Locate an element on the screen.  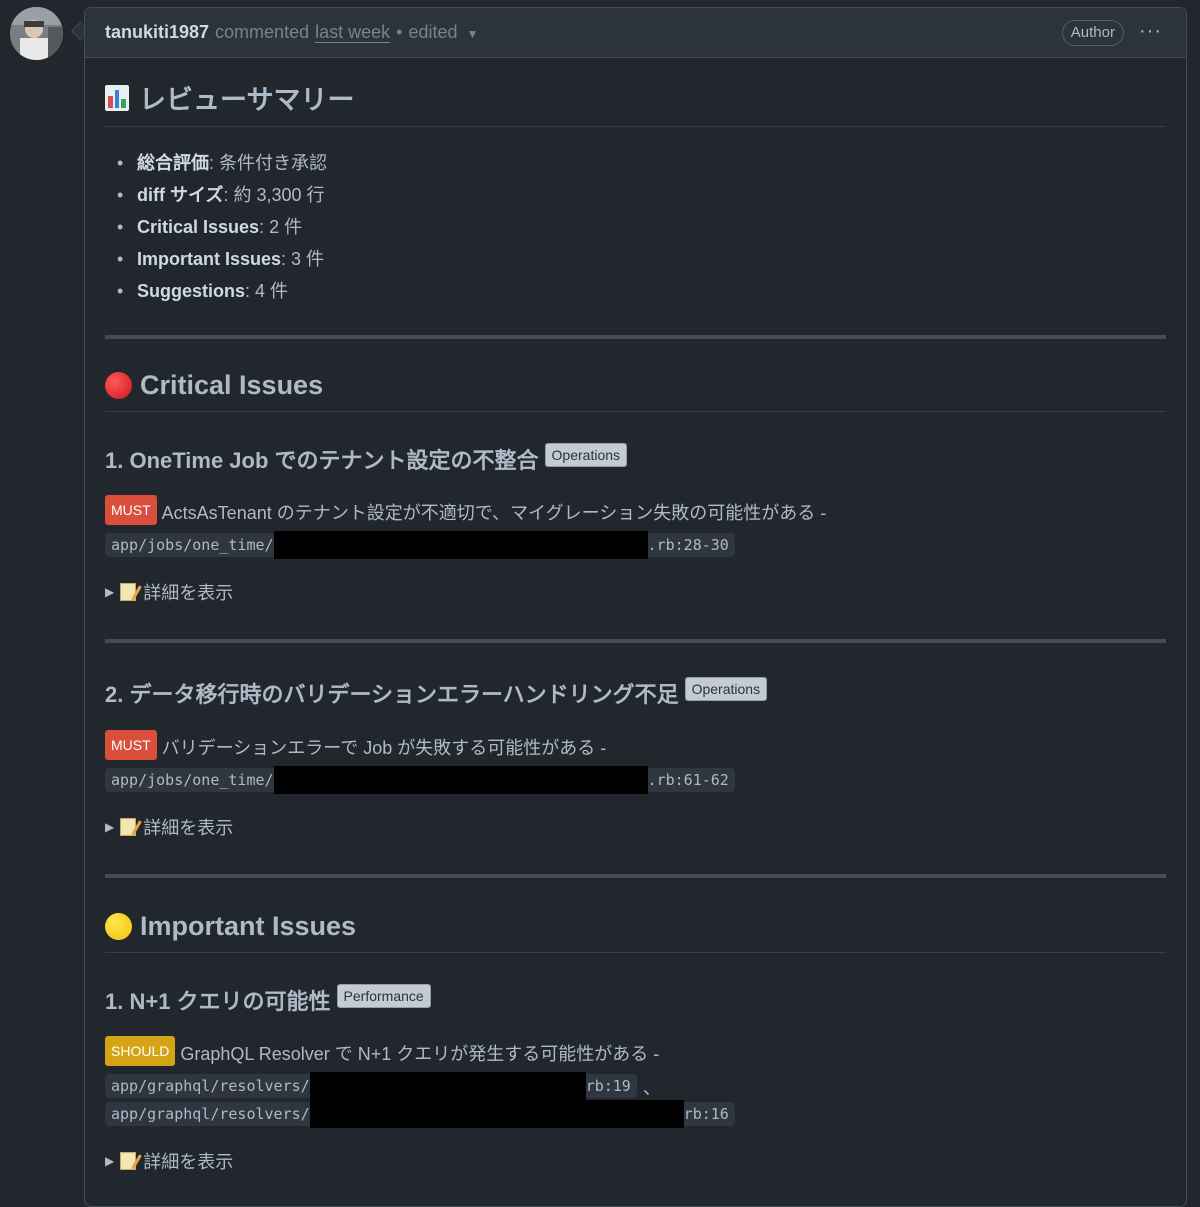
issue-description: GraphQL Resolver で N+1 クエリが発生する可能性がある - is located at coordinates (420, 1054).